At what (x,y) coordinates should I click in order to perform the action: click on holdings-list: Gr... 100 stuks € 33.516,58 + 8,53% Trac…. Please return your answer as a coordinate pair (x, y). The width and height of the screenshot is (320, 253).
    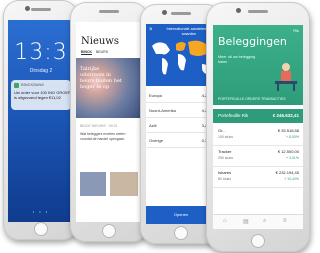
    Looking at the image, I should click on (258, 156).